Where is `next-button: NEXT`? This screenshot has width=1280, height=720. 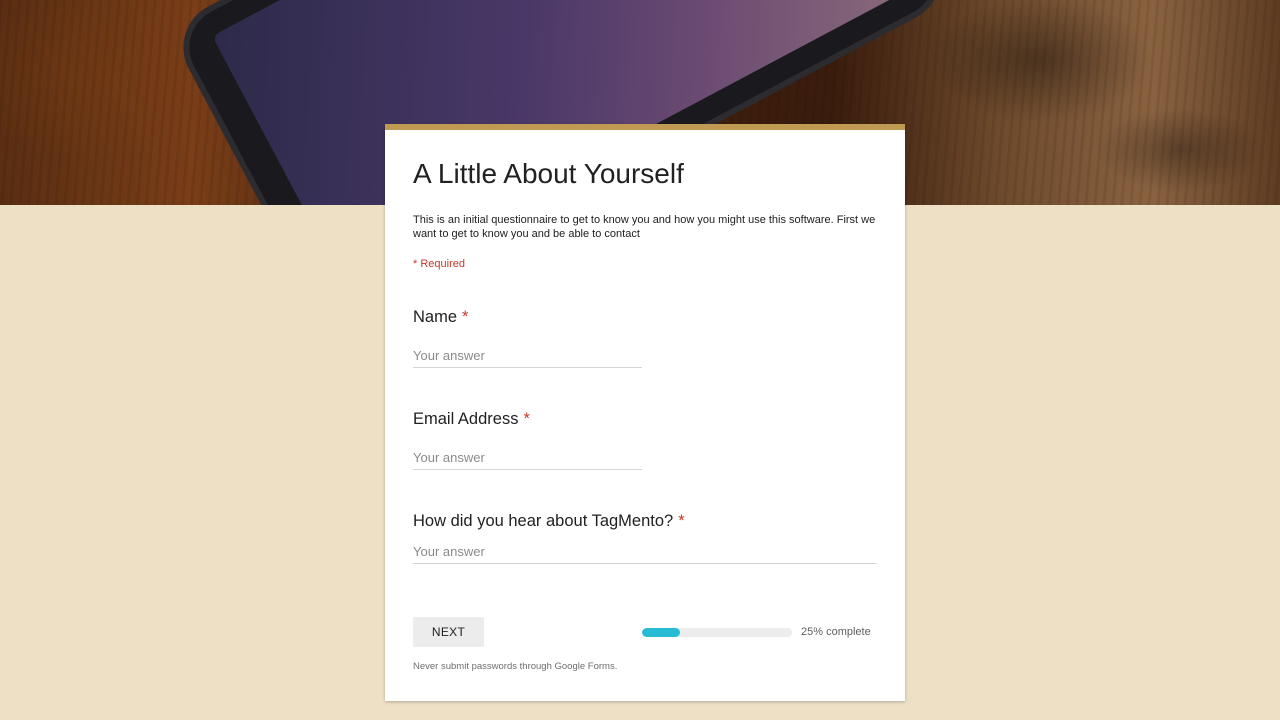 next-button: NEXT is located at coordinates (448, 632).